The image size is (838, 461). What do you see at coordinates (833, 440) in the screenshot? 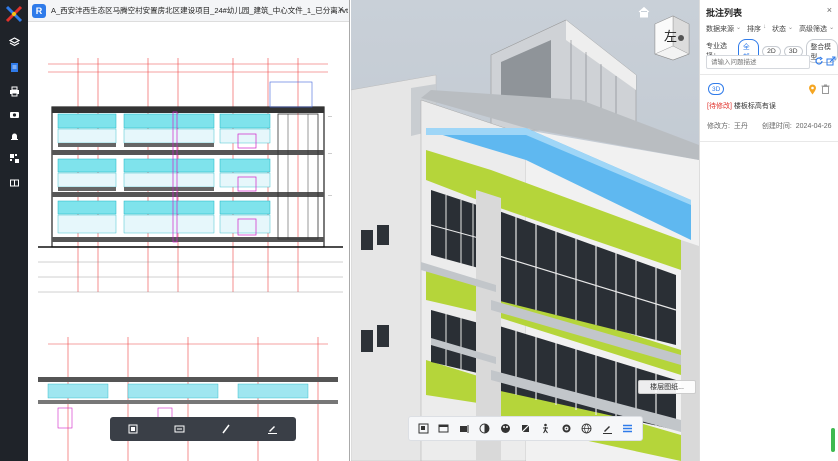
I see `scroll-indicator` at bounding box center [833, 440].